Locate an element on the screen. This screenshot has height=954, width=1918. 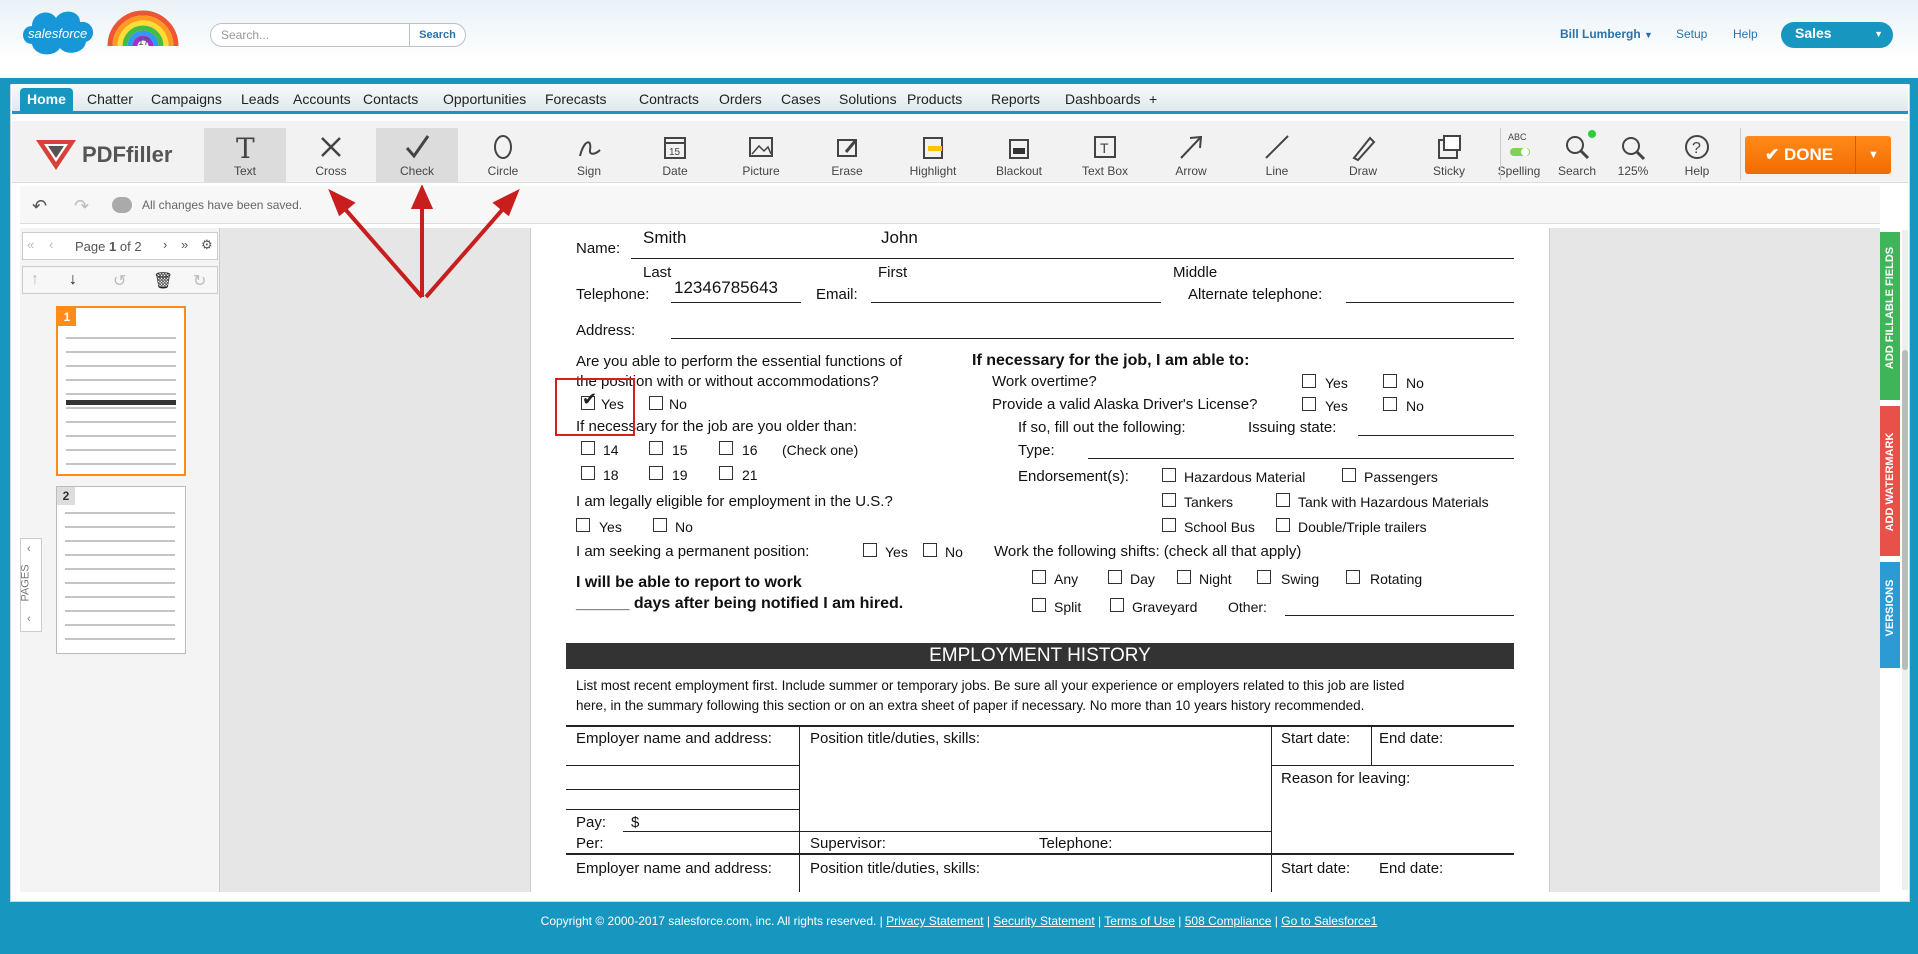
tab-campaigns: Campaigns is located at coordinates (186, 101).